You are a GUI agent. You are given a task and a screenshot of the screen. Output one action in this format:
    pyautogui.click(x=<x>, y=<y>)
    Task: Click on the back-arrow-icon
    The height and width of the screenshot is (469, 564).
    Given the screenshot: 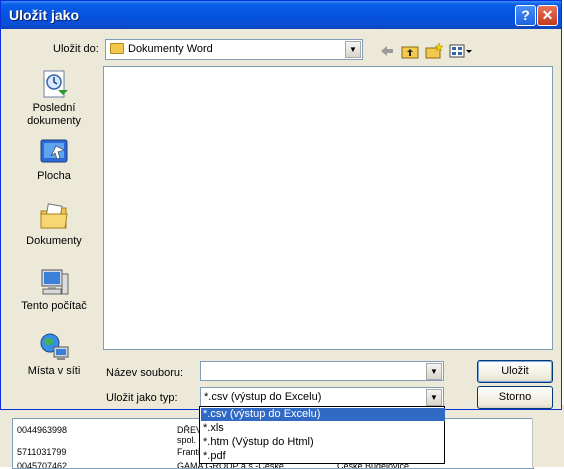 What is the action you would take?
    pyautogui.click(x=387, y=51)
    